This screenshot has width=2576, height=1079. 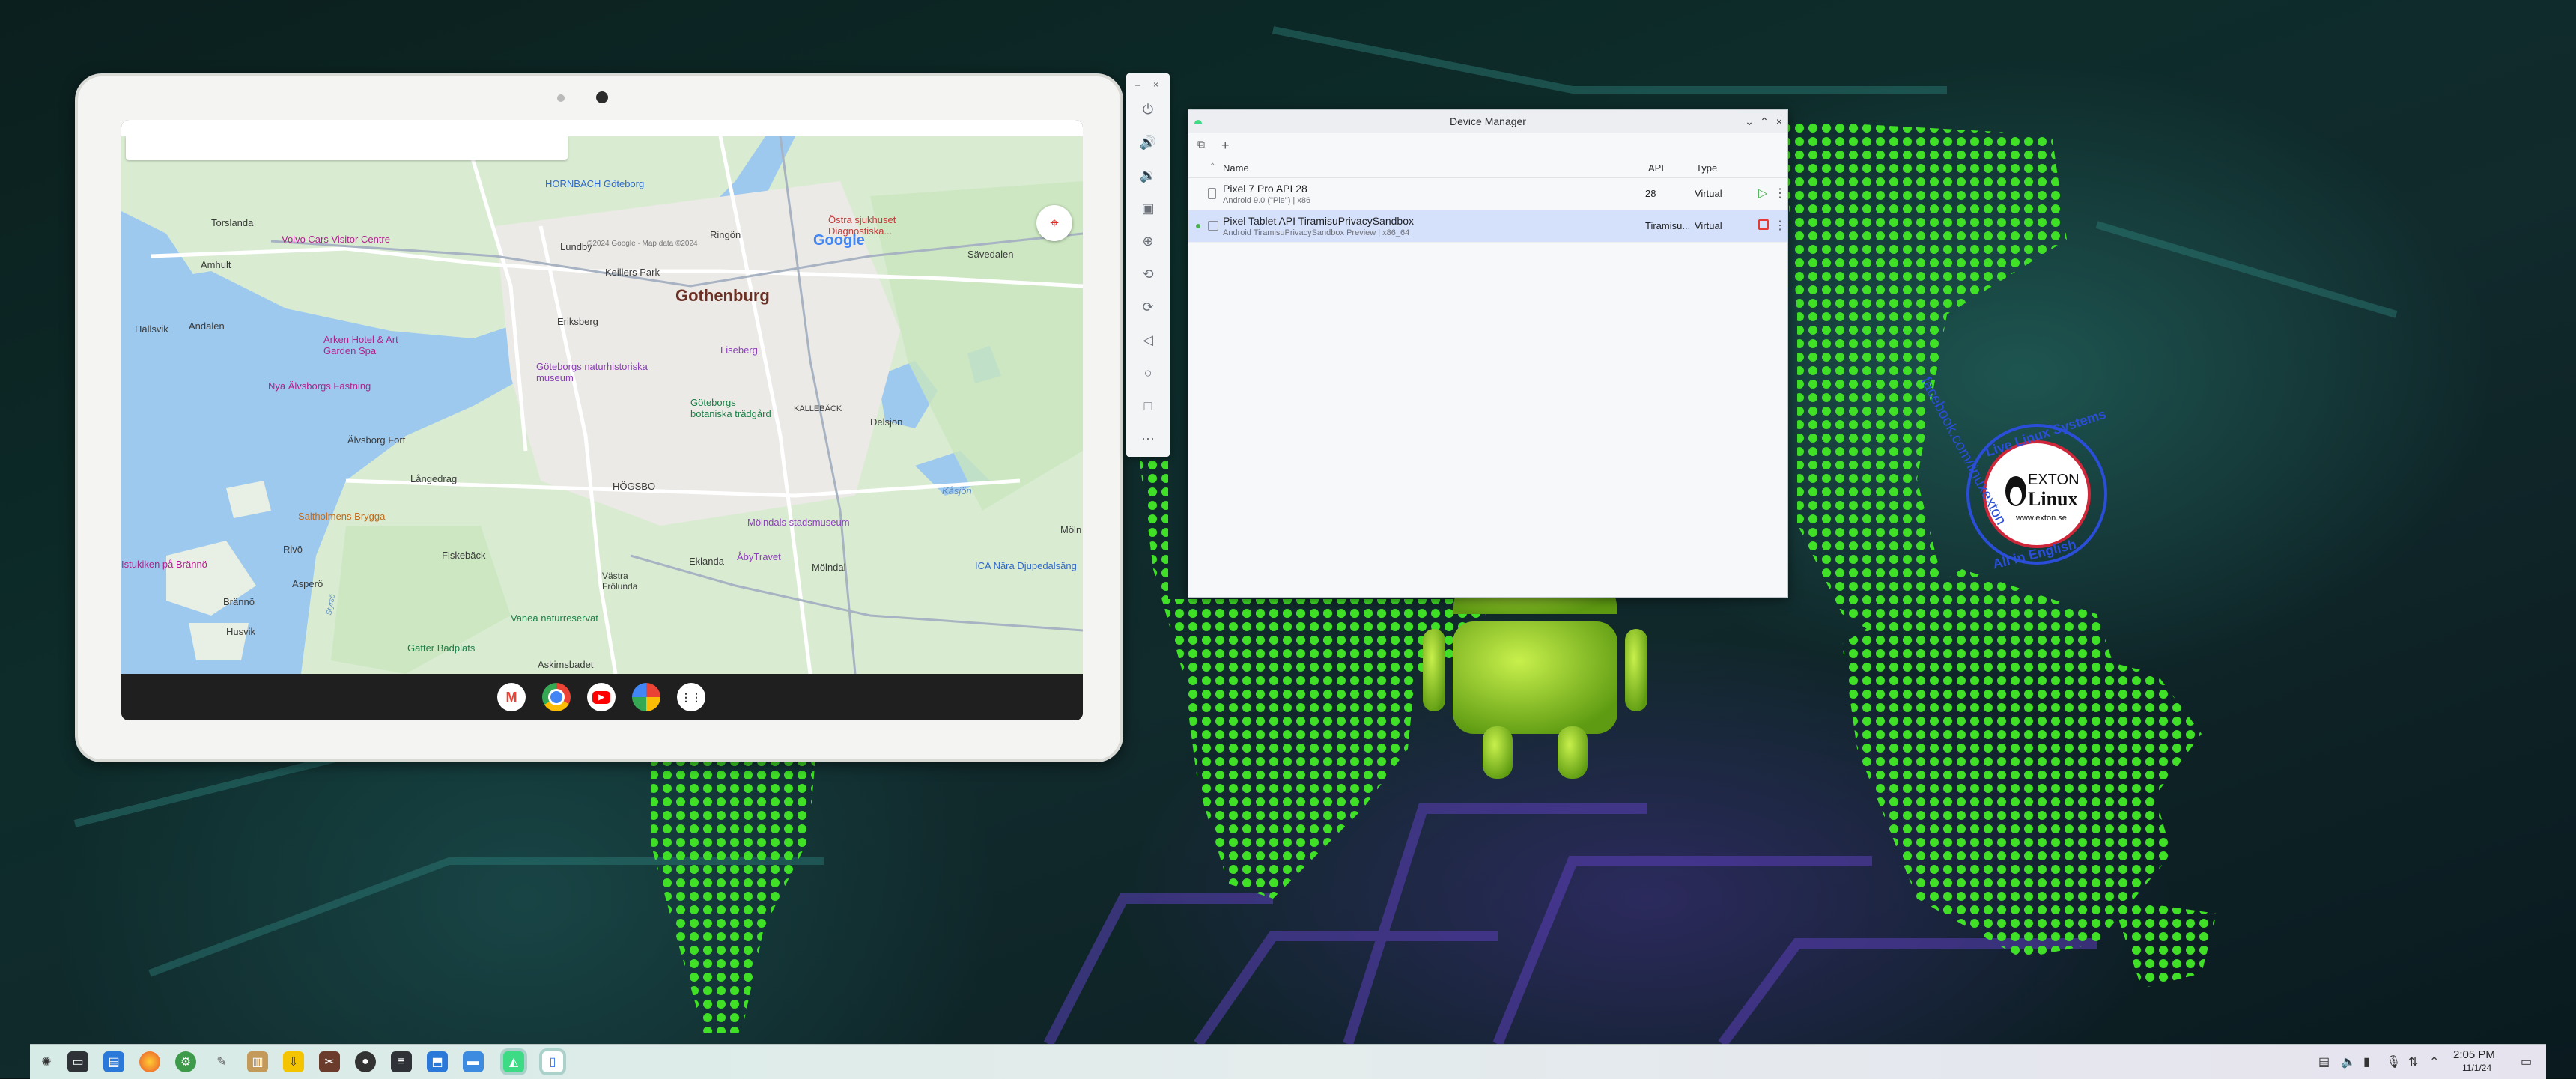 I want to click on back-icon: ◁, so click(x=1147, y=340).